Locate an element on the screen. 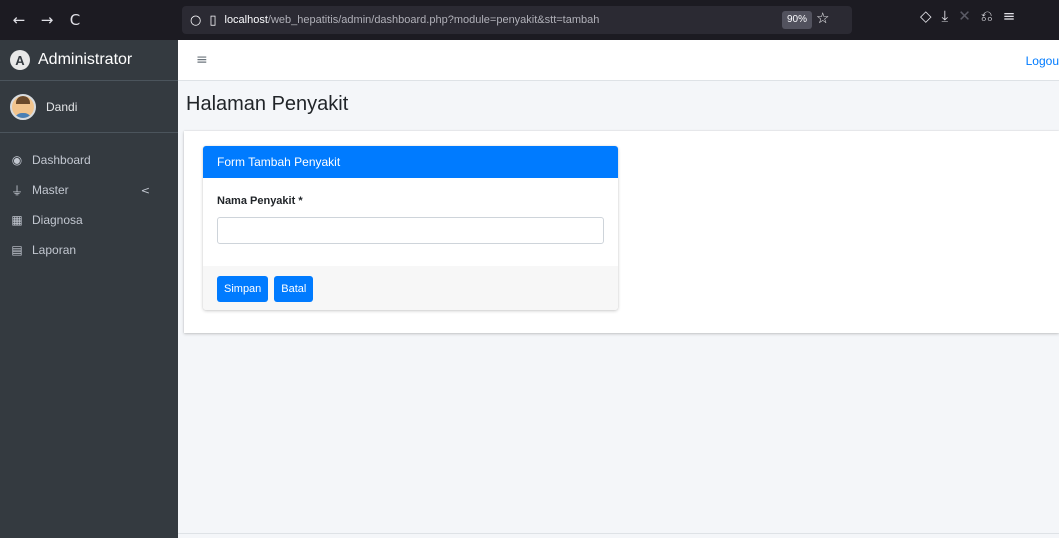  forward-icon: → is located at coordinates (47, 20).